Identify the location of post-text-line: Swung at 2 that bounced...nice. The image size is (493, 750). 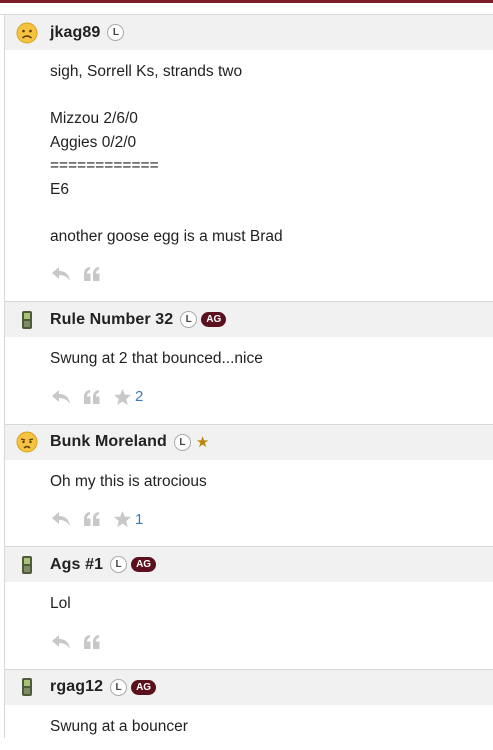
(156, 358).